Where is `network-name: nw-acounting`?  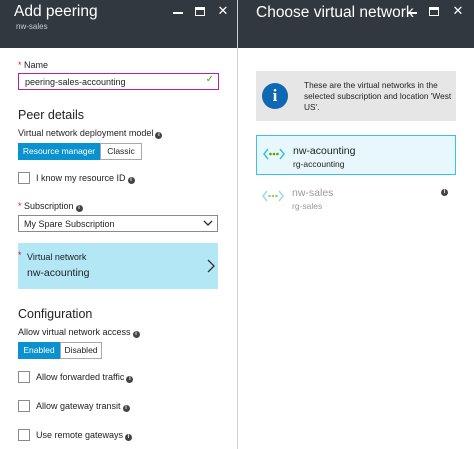 network-name: nw-acounting is located at coordinates (324, 151).